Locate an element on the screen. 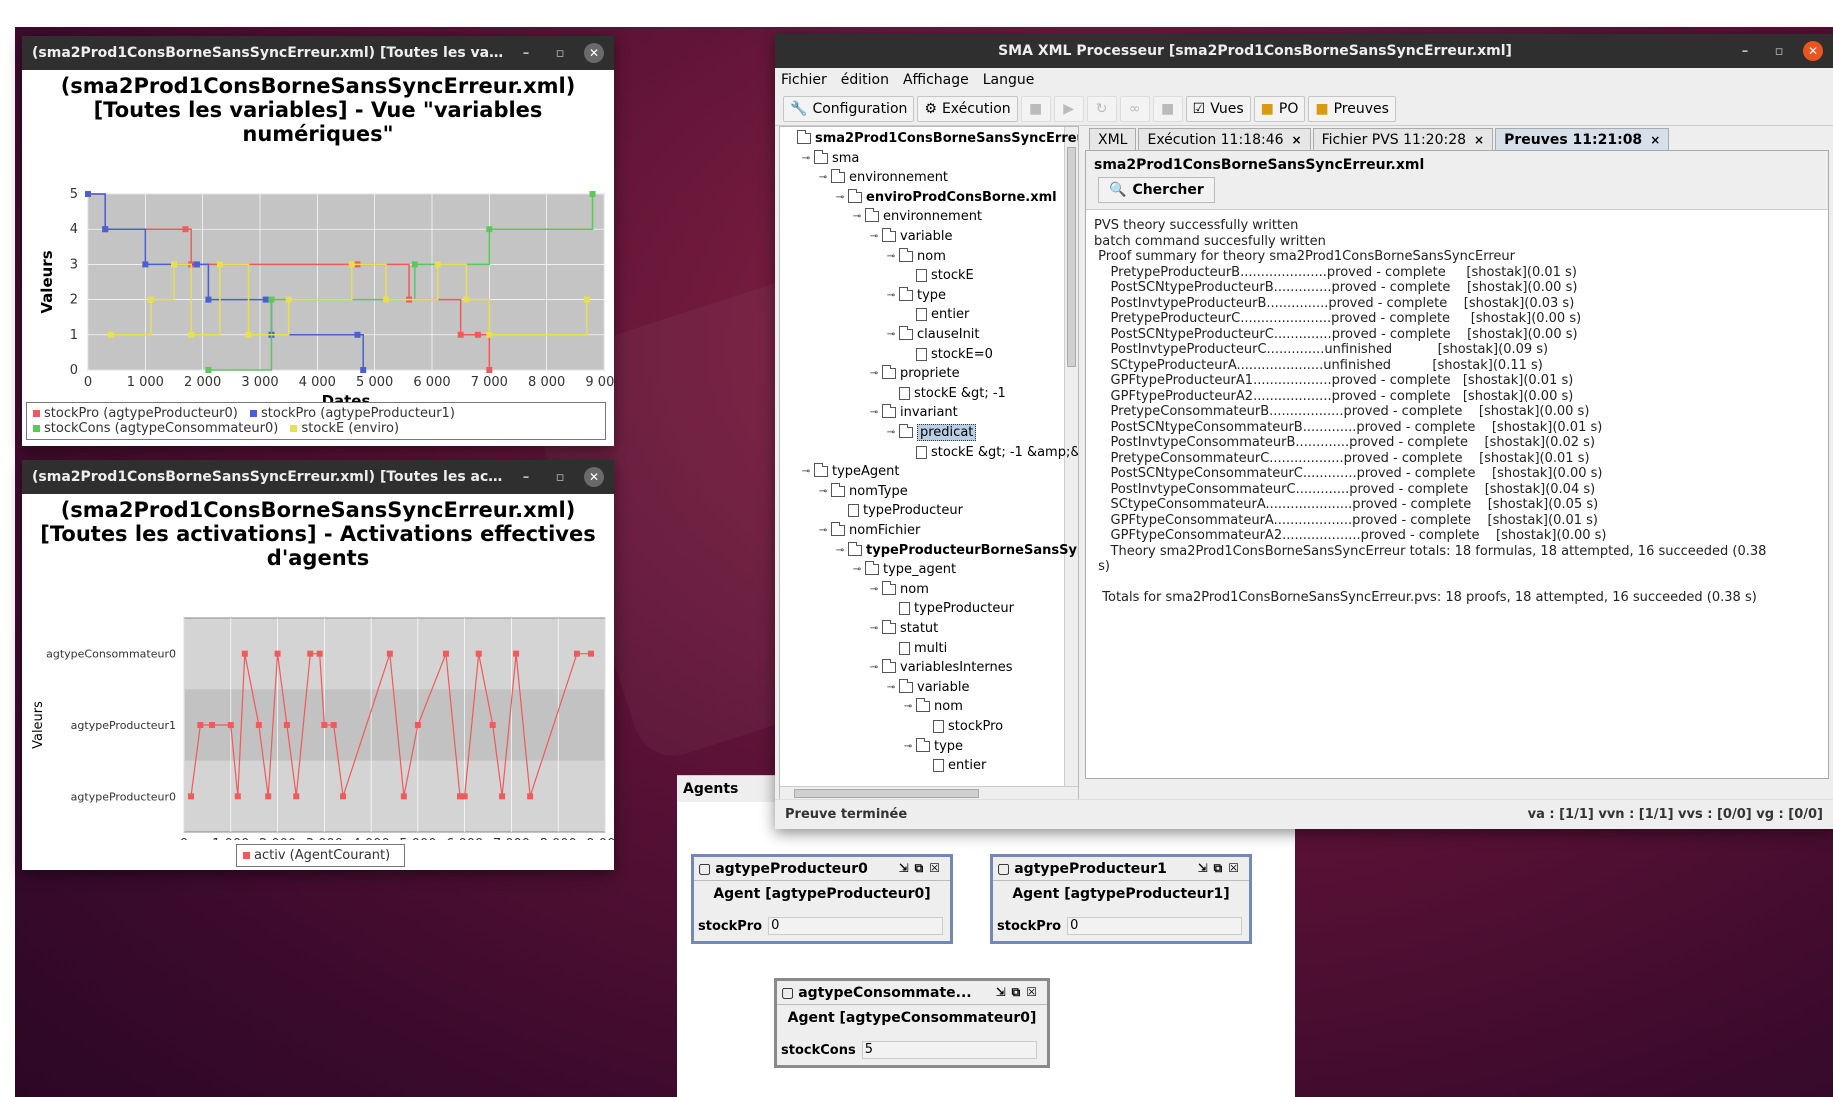 The height and width of the screenshot is (1097, 1833). tab: Preuves 11:21:08 × is located at coordinates (1582, 139).